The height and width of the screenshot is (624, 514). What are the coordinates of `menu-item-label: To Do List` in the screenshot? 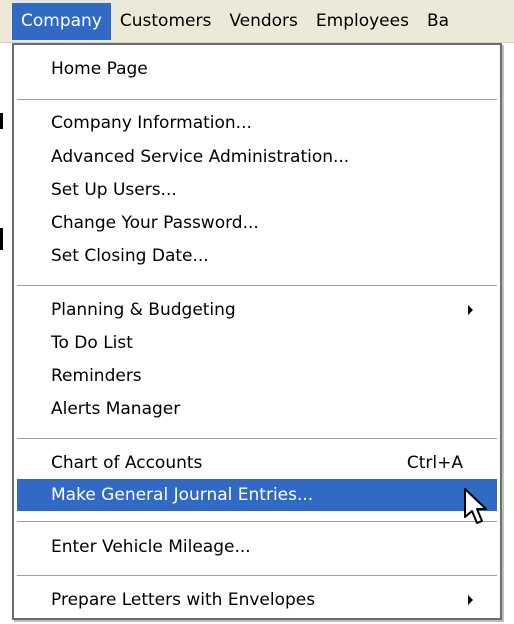 It's located at (92, 343).